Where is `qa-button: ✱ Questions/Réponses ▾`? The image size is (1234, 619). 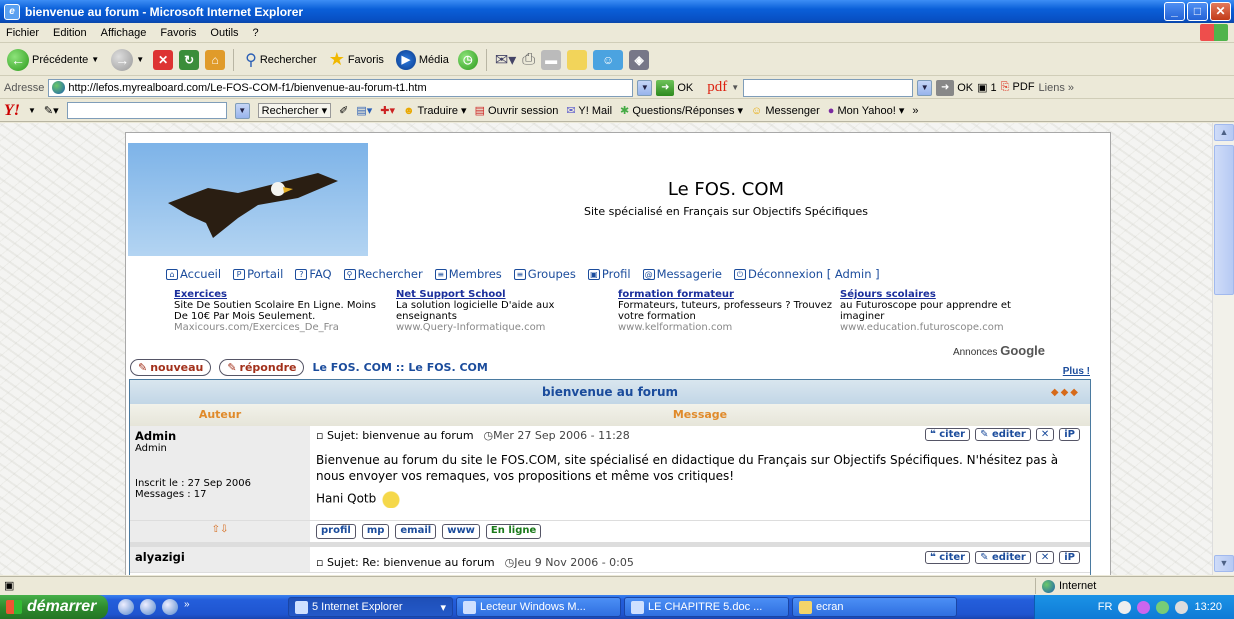
qa-button: ✱ Questions/Réponses ▾ is located at coordinates (681, 110).